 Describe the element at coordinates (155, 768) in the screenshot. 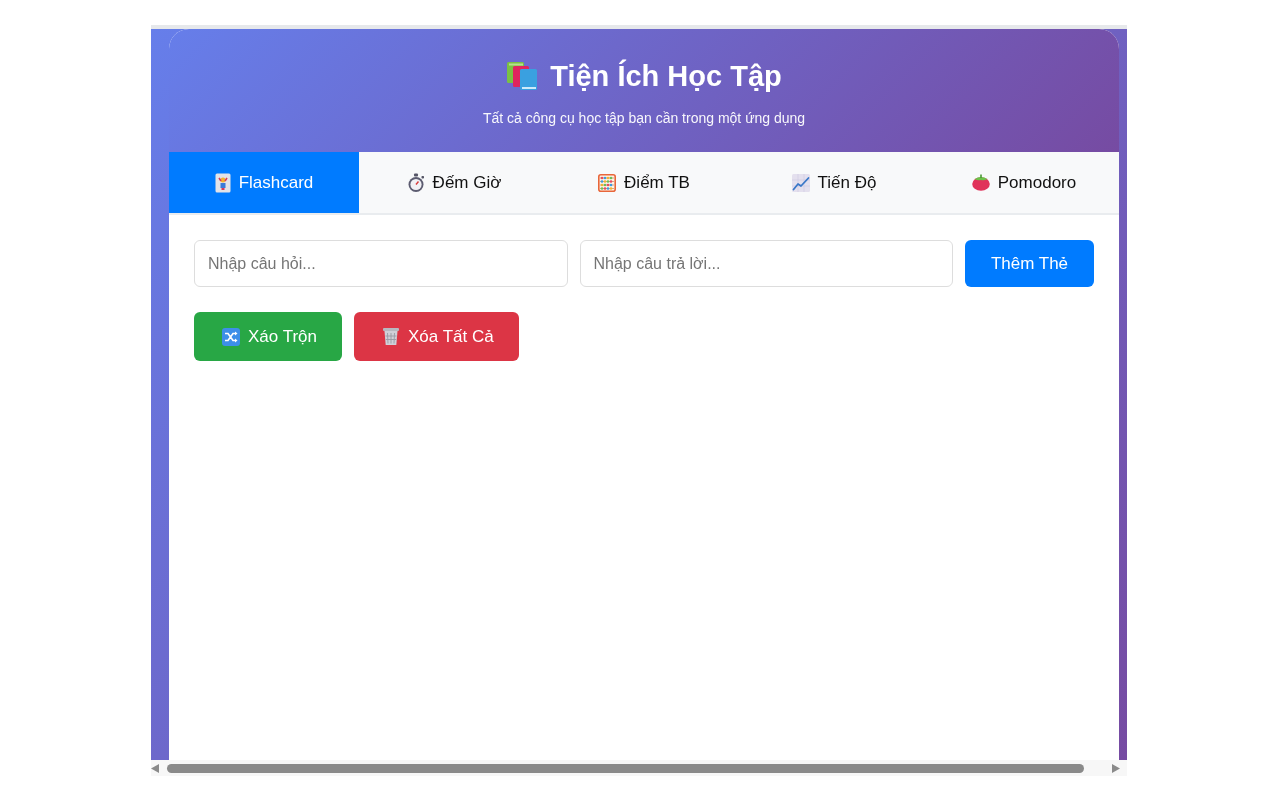

I see `scroll-left-icon` at that location.